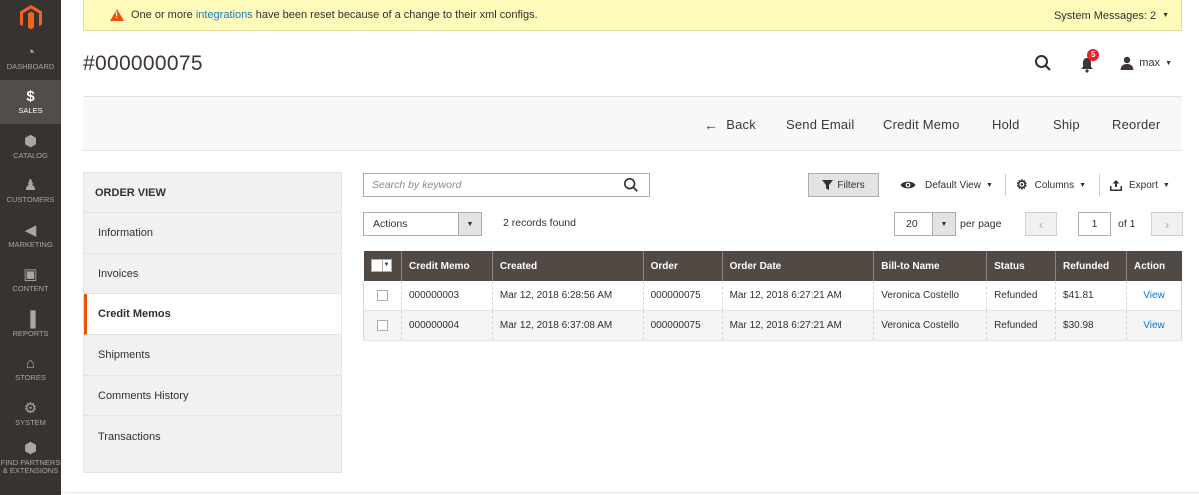 This screenshot has width=1199, height=495. Describe the element at coordinates (447, 325) in the screenshot. I see `credit-memo-cell: 000000004` at that location.